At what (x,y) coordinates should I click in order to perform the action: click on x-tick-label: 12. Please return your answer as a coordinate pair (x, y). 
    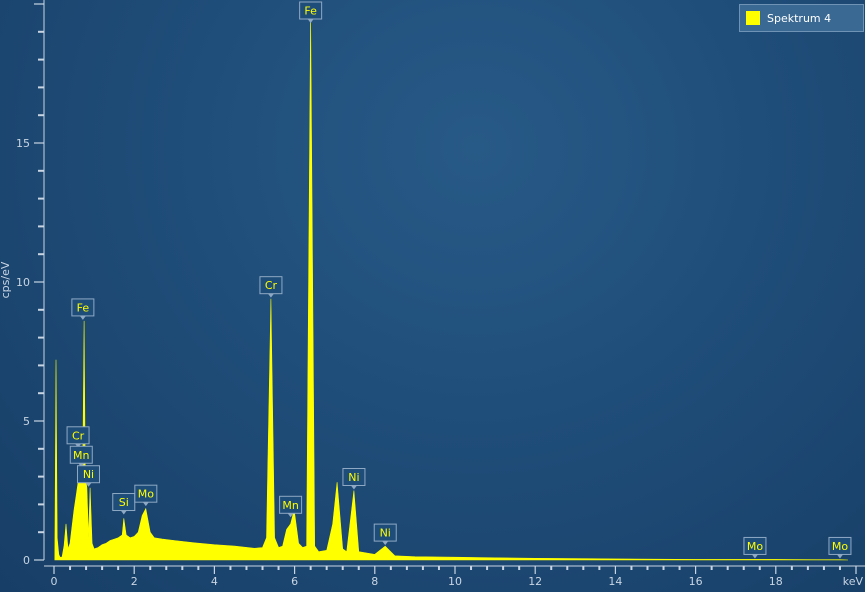
    Looking at the image, I should click on (535, 581).